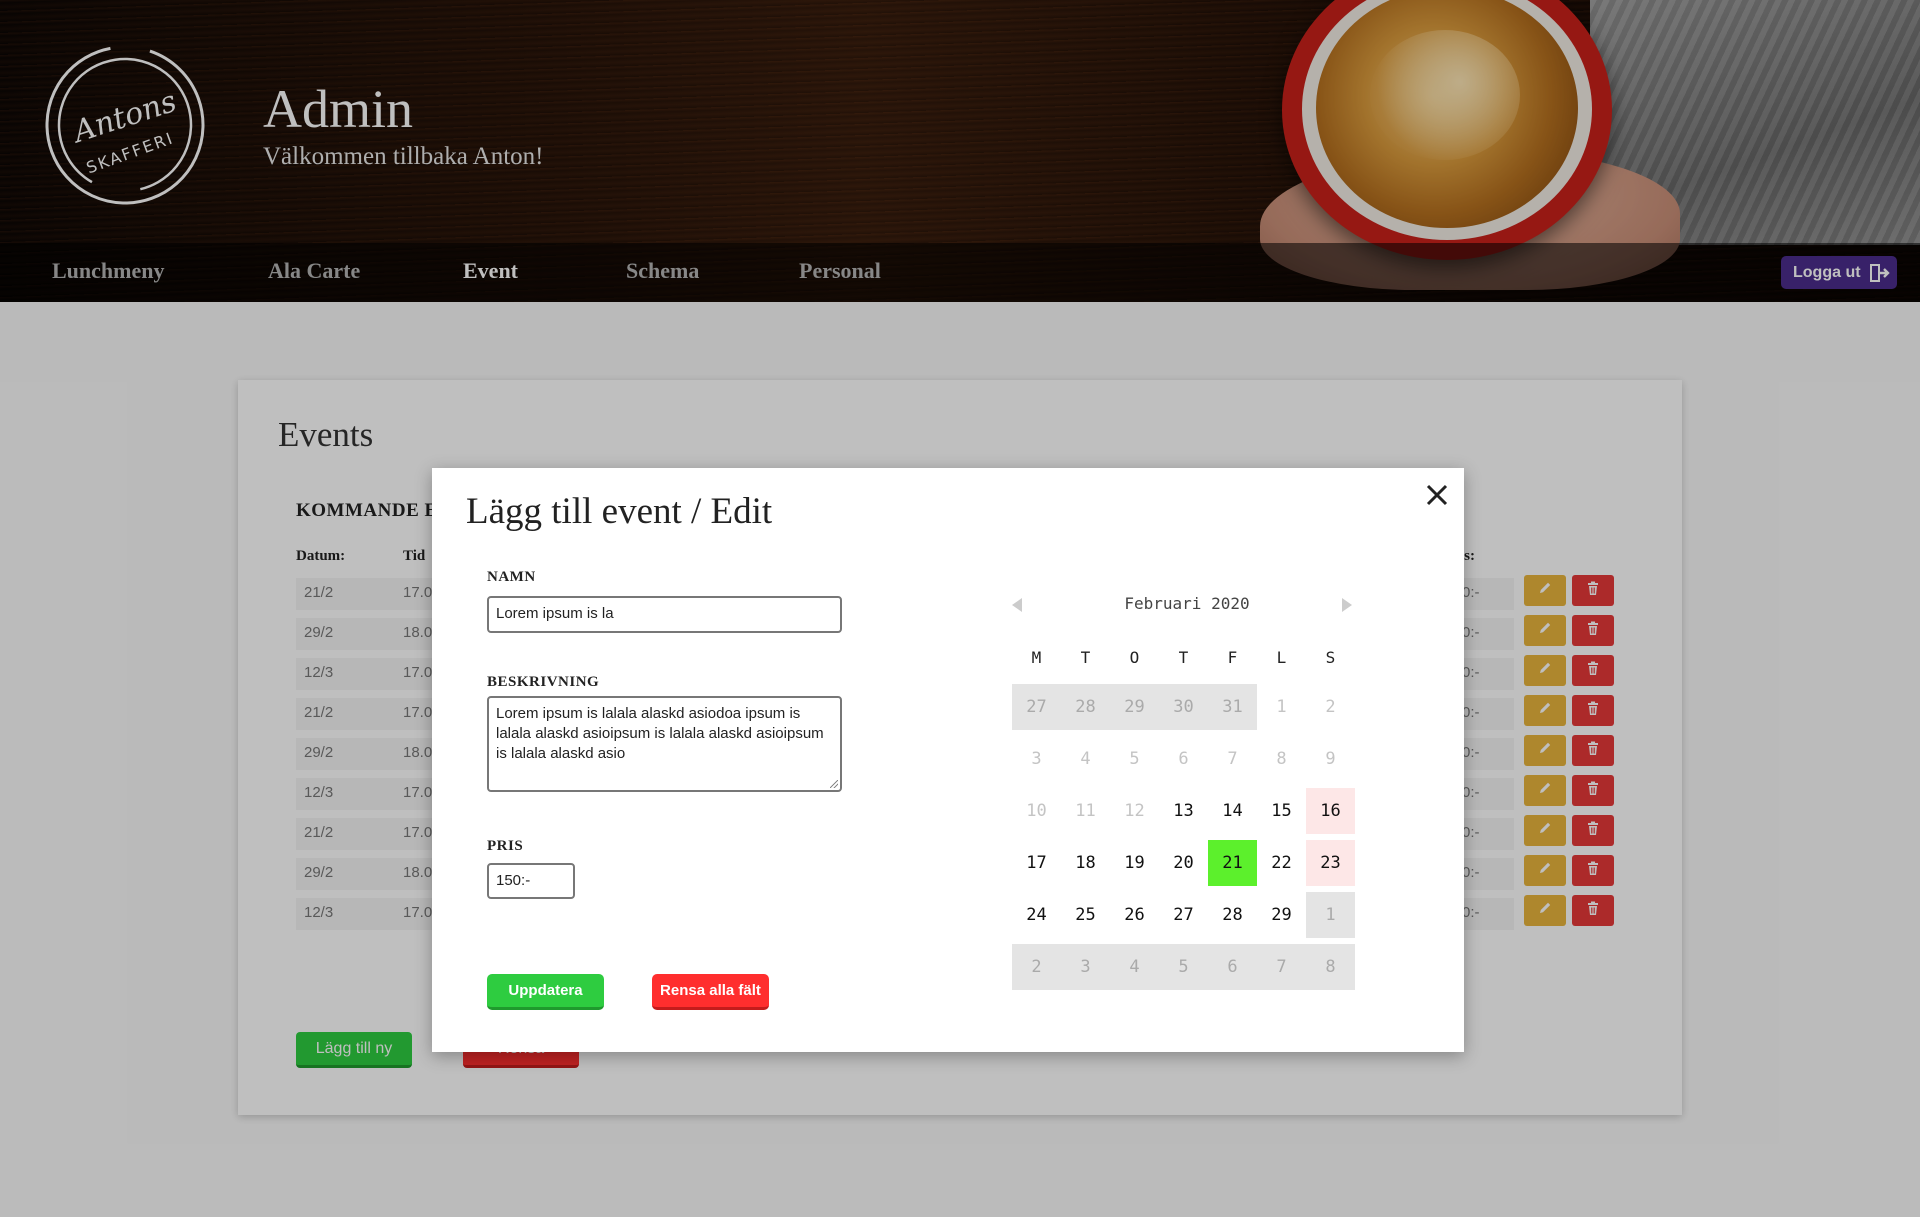 This screenshot has width=1920, height=1217. I want to click on calendar-day: 19, so click(1134, 863).